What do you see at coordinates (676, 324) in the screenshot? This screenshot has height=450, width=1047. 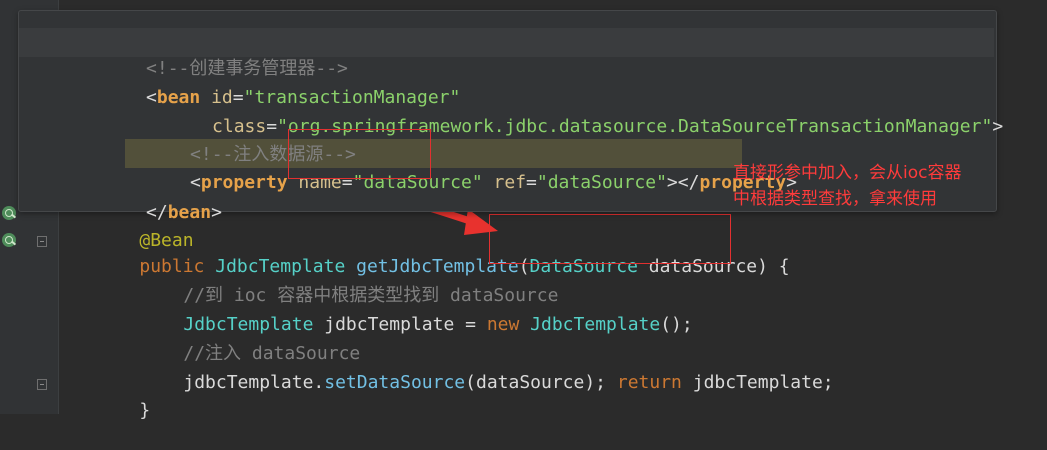 I see `ctor-end: ();` at bounding box center [676, 324].